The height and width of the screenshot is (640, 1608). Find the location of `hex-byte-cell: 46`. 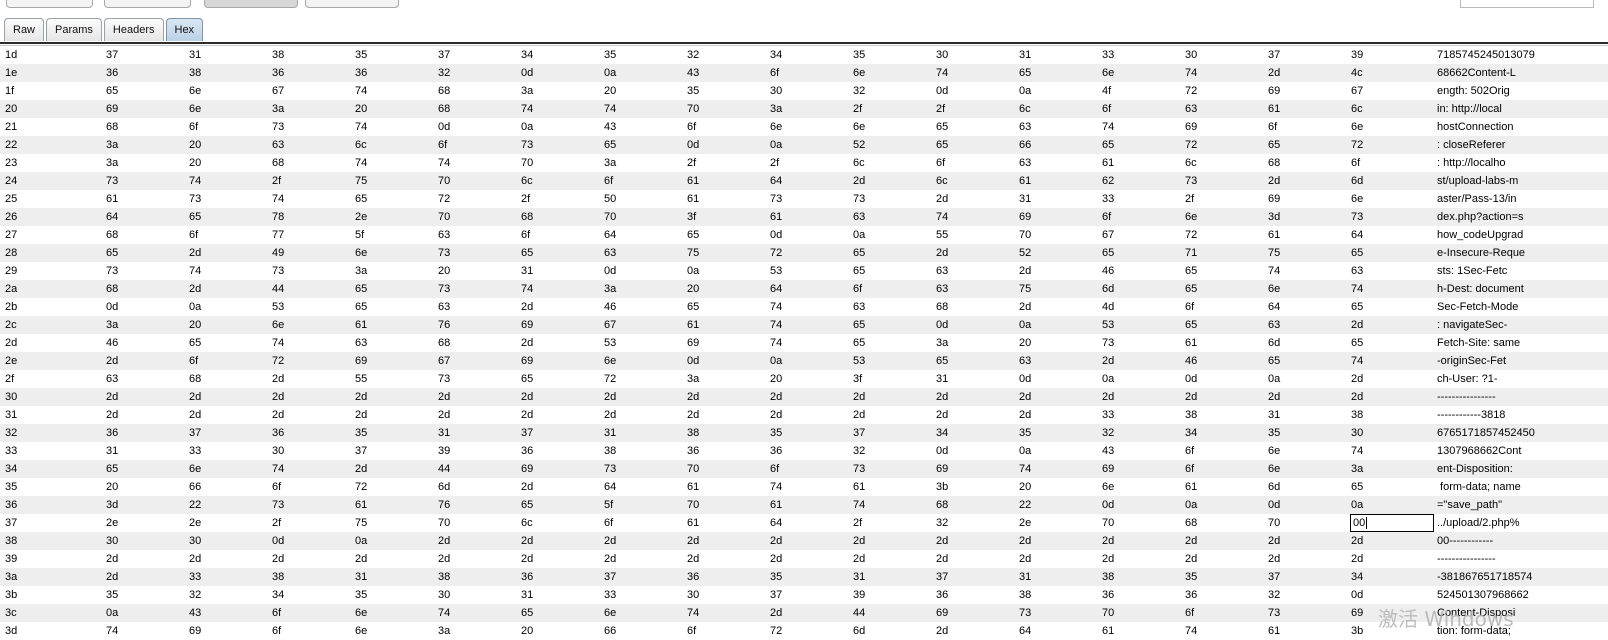

hex-byte-cell: 46 is located at coordinates (112, 343).